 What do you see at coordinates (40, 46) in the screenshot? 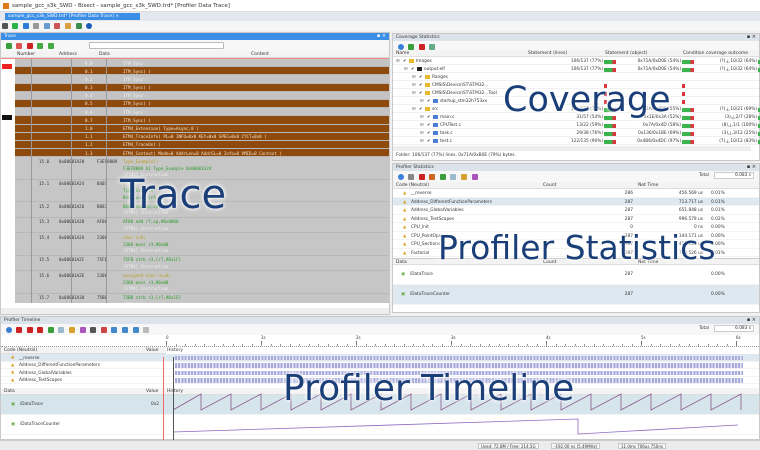
I see `arrow-up-icon` at bounding box center [40, 46].